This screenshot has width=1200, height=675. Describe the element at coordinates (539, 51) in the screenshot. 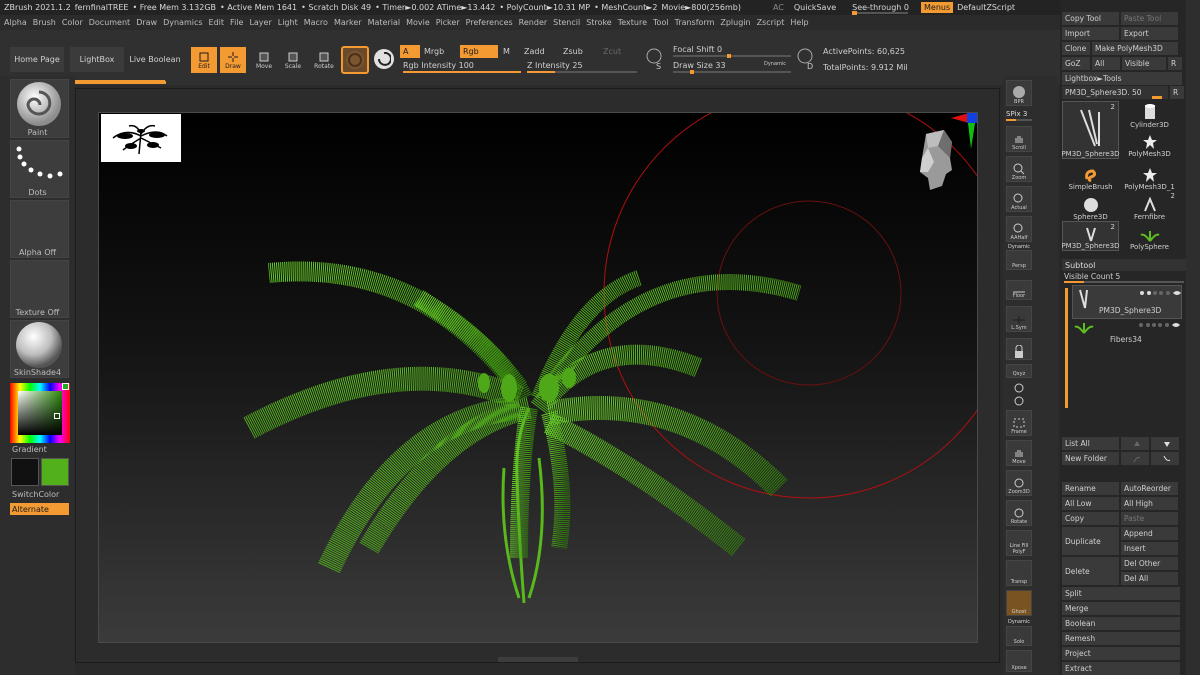

I see `zadd-toggle: Zadd` at that location.